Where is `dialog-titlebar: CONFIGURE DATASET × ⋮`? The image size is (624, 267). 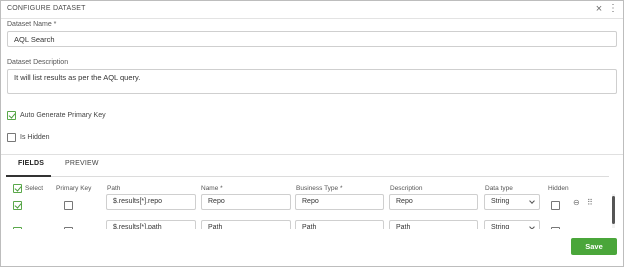
dialog-titlebar: CONFIGURE DATASET × ⋮ is located at coordinates (312, 10).